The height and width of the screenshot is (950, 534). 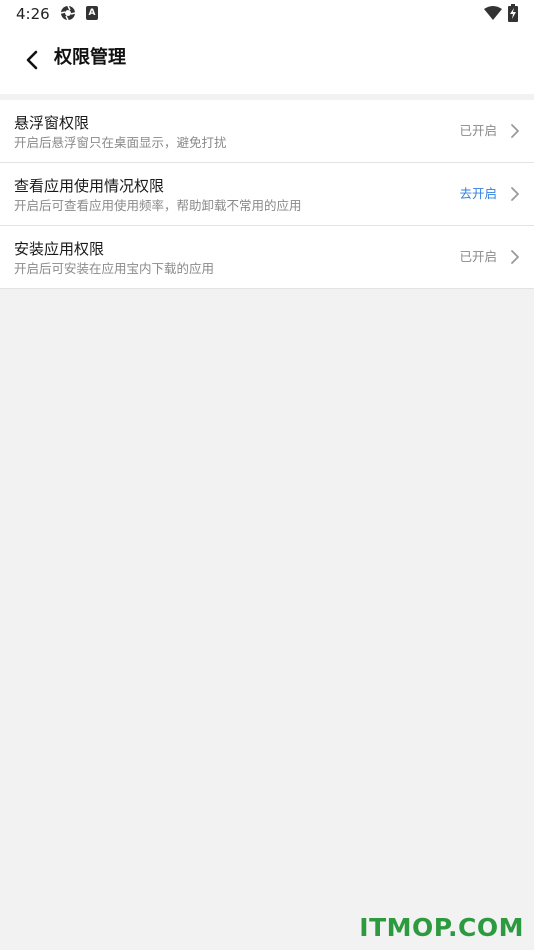 What do you see at coordinates (114, 268) in the screenshot?
I see `permission-description: 开启后可安装在应用宝内下载的应用` at bounding box center [114, 268].